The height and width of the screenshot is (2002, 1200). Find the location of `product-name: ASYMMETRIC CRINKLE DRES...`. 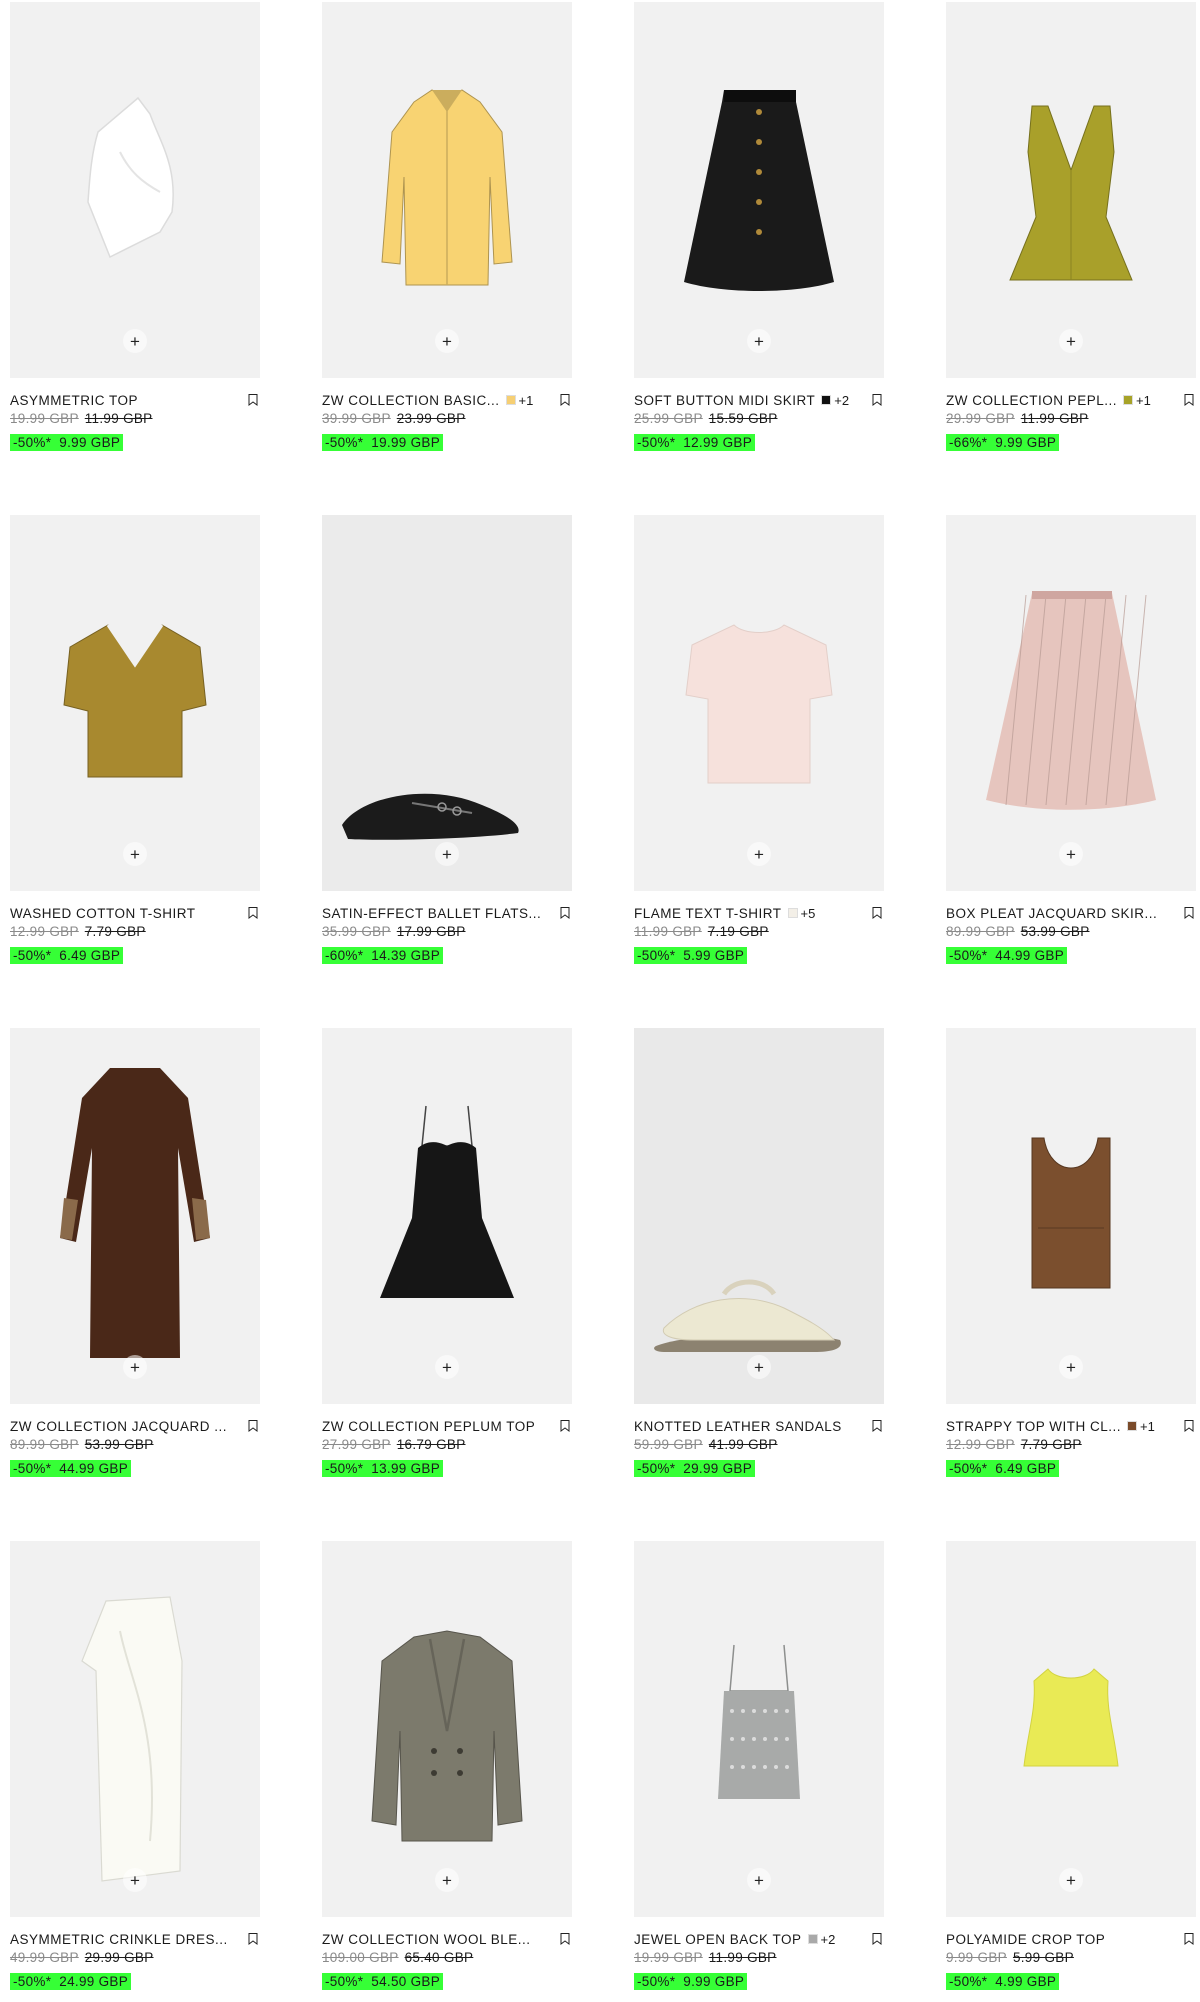

product-name: ASYMMETRIC CRINKLE DRES... is located at coordinates (119, 1939).